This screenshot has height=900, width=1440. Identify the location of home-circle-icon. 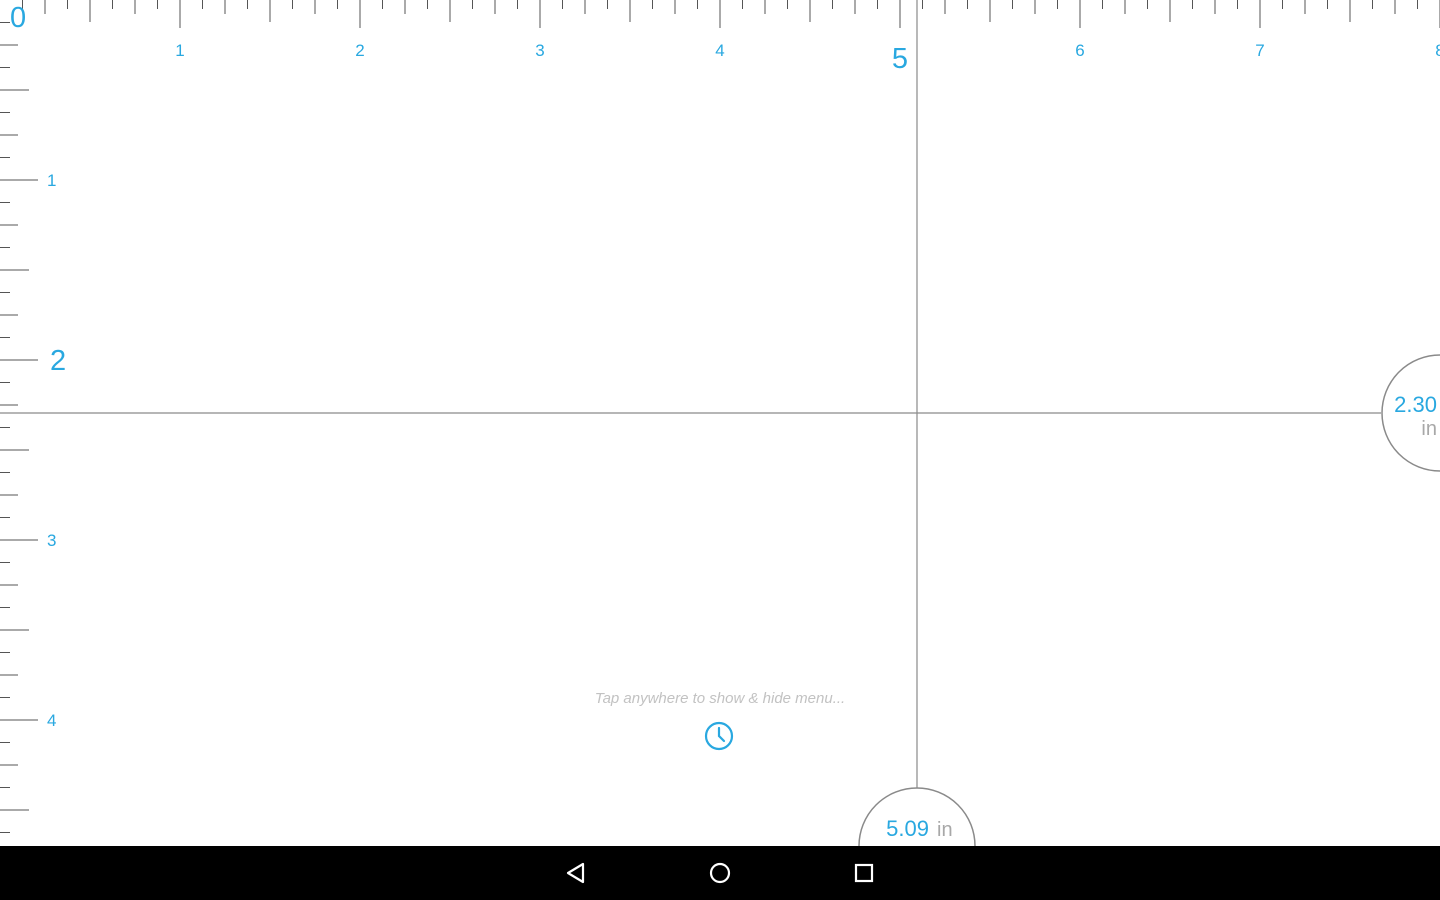
(720, 873).